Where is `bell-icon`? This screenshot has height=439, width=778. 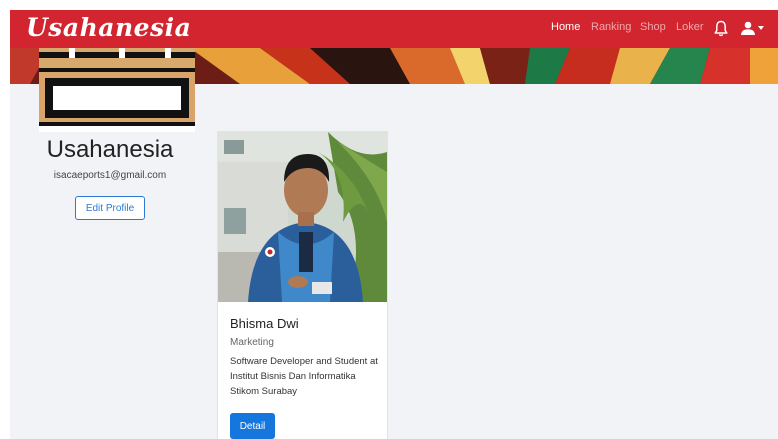
bell-icon is located at coordinates (721, 28).